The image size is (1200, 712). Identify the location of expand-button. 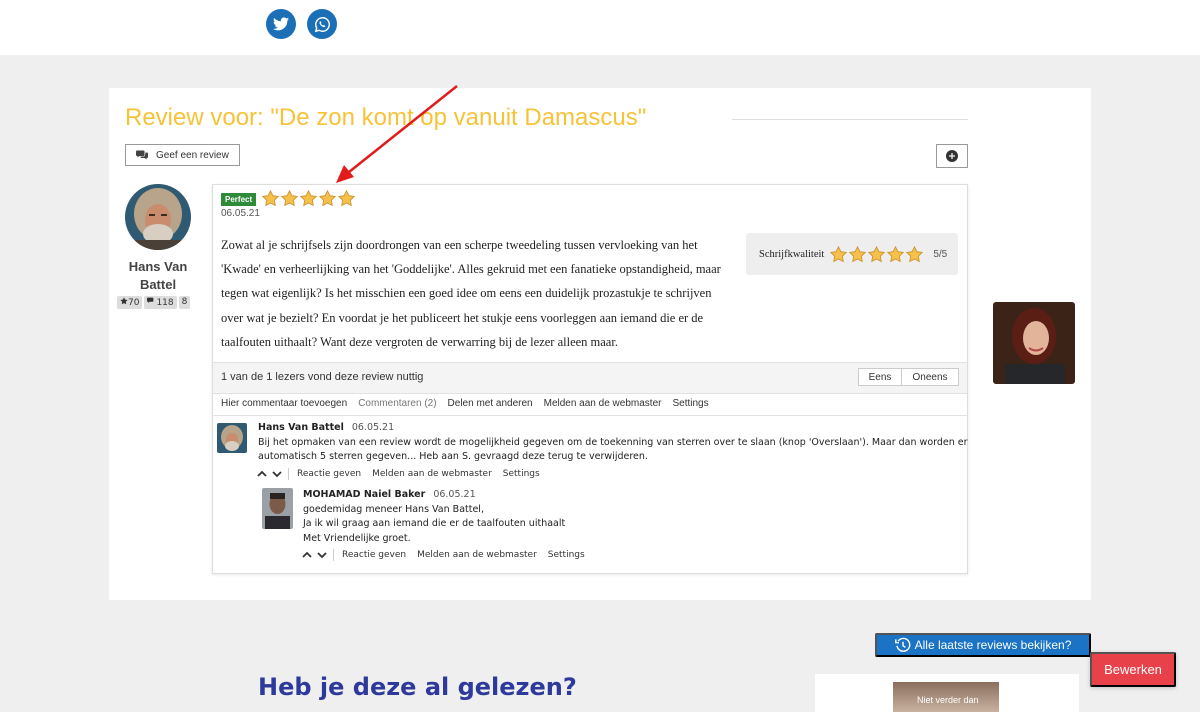
(952, 156).